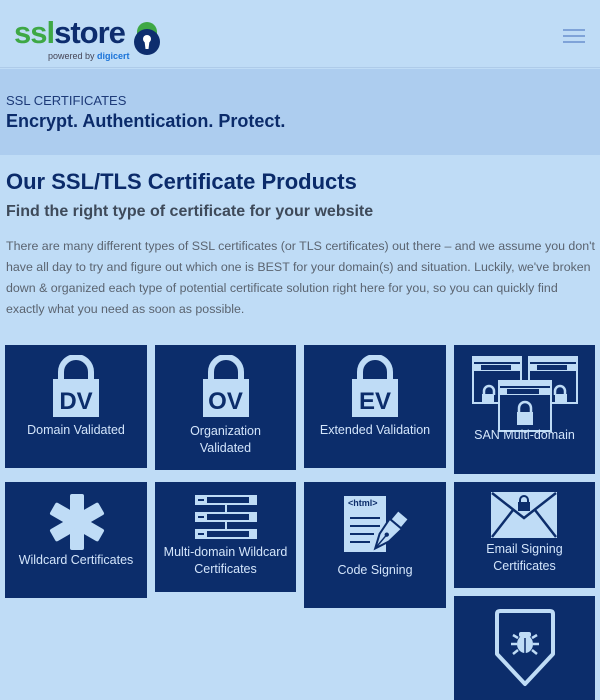  Describe the element at coordinates (574, 36) in the screenshot. I see `hamburger-menu-icon` at that location.